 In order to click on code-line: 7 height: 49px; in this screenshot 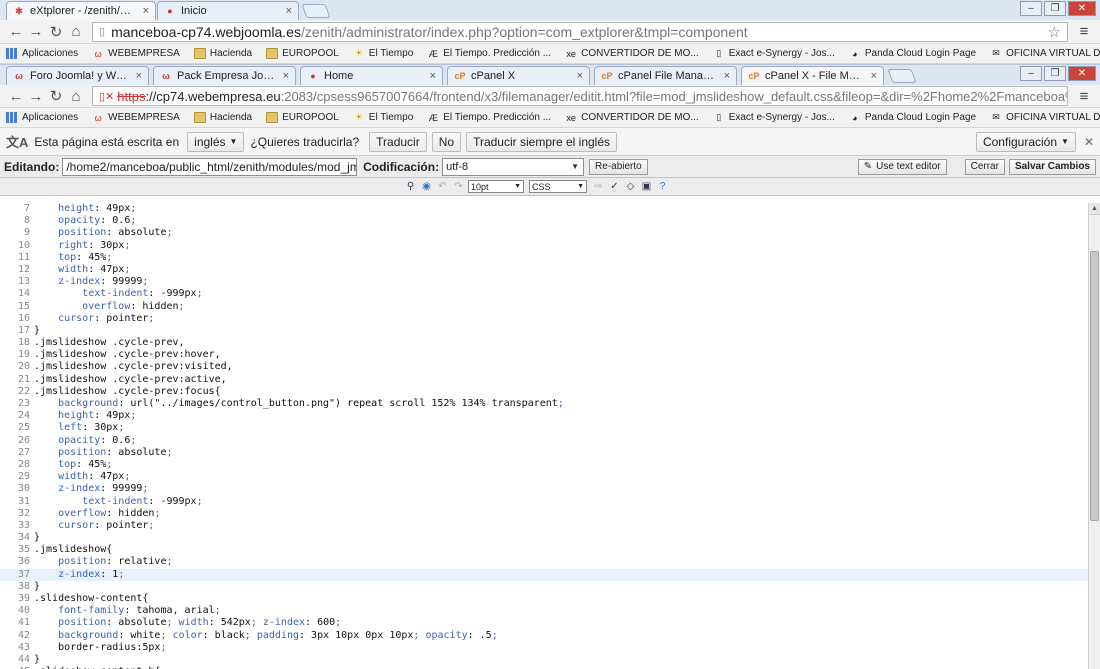, I will do `click(544, 209)`.